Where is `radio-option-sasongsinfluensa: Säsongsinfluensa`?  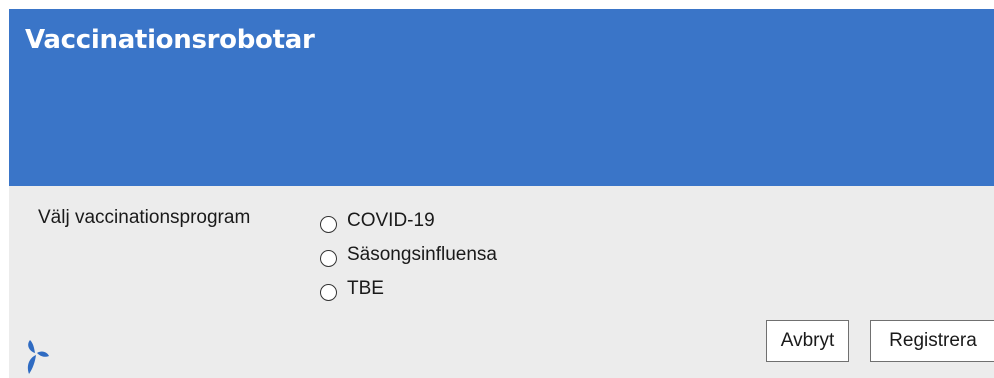
radio-option-sasongsinfluensa: Säsongsinfluensa is located at coordinates (408, 255).